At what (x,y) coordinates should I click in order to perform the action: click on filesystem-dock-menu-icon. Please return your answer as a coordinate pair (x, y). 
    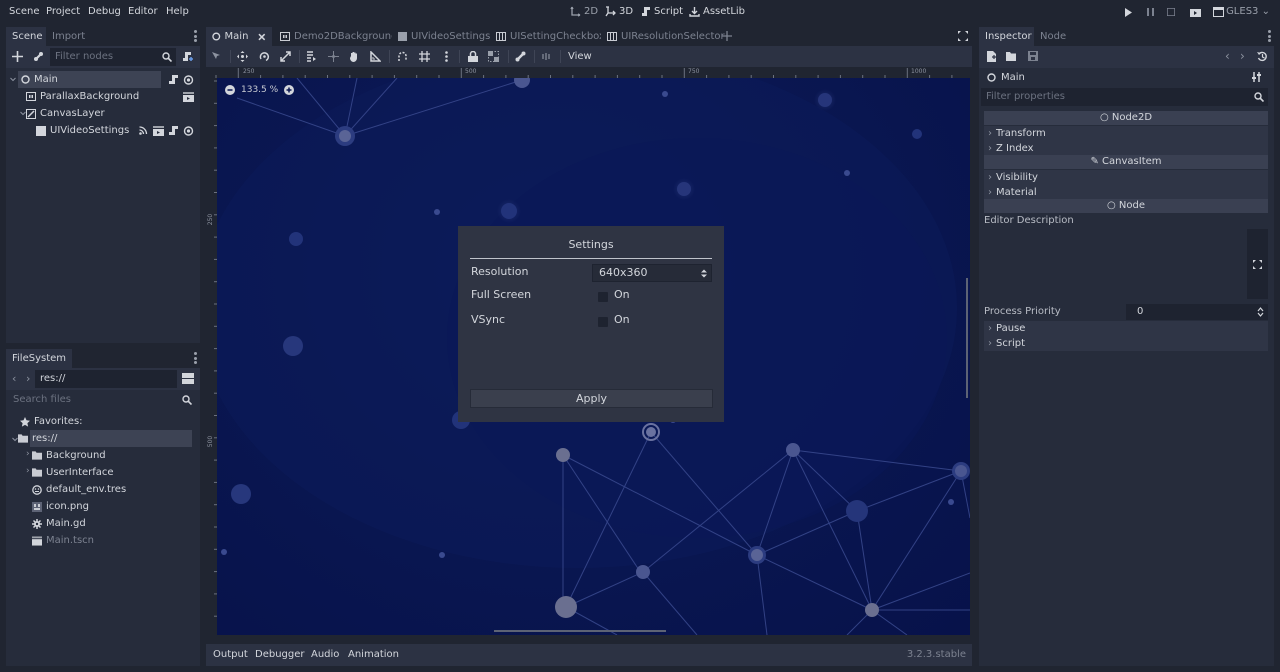
    Looking at the image, I should click on (195, 358).